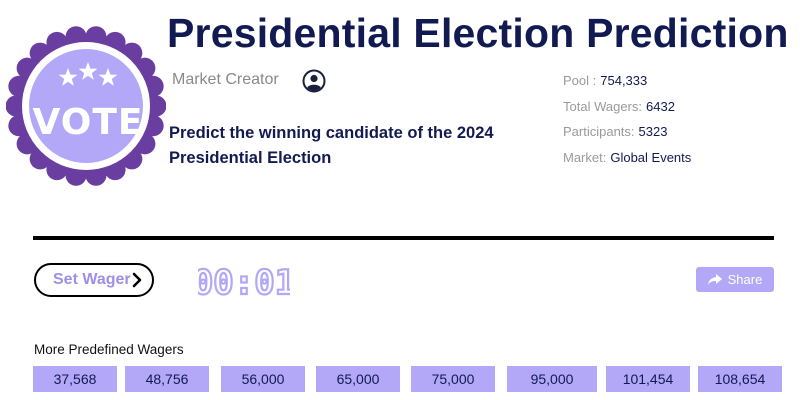 The width and height of the screenshot is (800, 400). What do you see at coordinates (314, 81) in the screenshot?
I see `user-circle-icon` at bounding box center [314, 81].